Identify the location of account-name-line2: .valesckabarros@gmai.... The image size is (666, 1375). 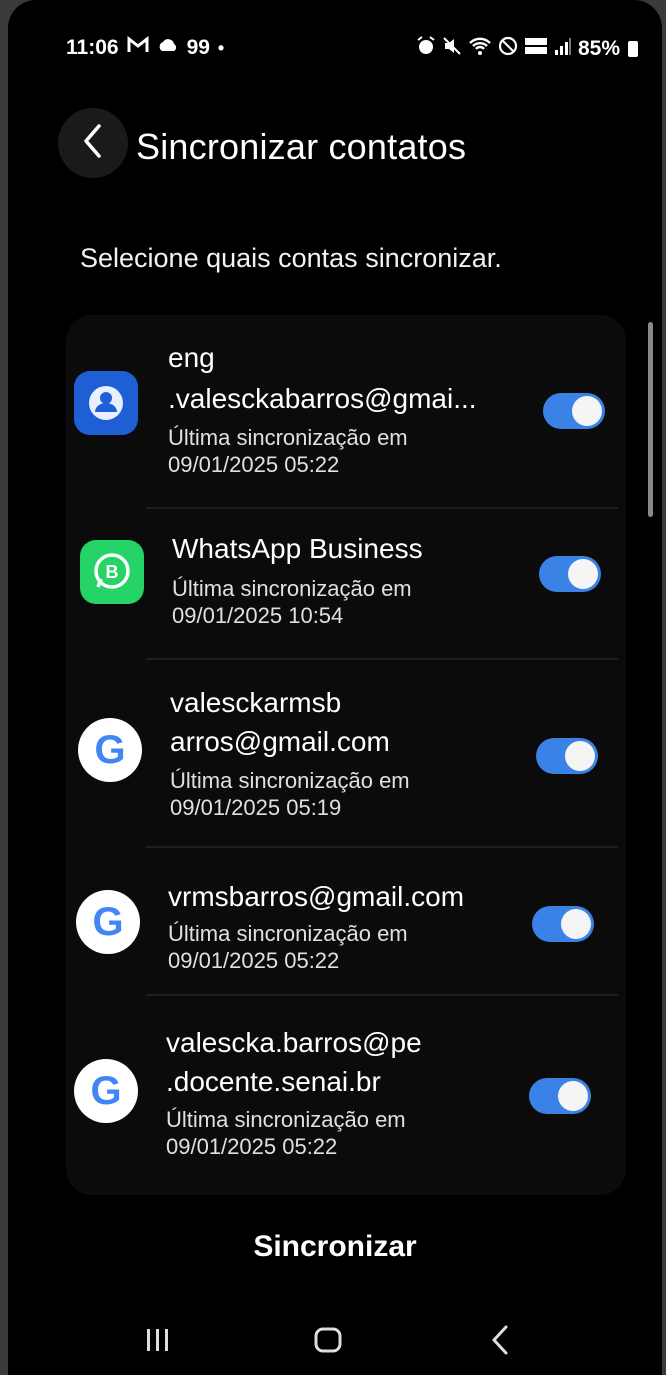
(322, 398).